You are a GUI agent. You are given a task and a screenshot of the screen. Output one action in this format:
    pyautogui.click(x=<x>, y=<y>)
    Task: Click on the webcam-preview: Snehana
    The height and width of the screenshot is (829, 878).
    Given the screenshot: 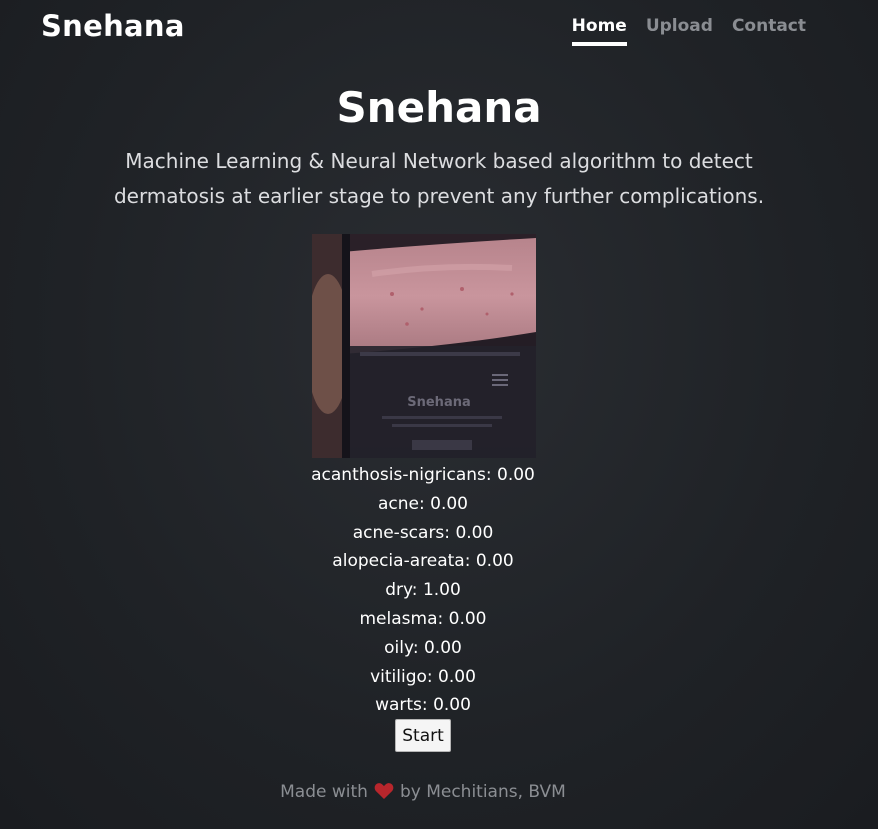 What is the action you would take?
    pyautogui.click(x=424, y=346)
    